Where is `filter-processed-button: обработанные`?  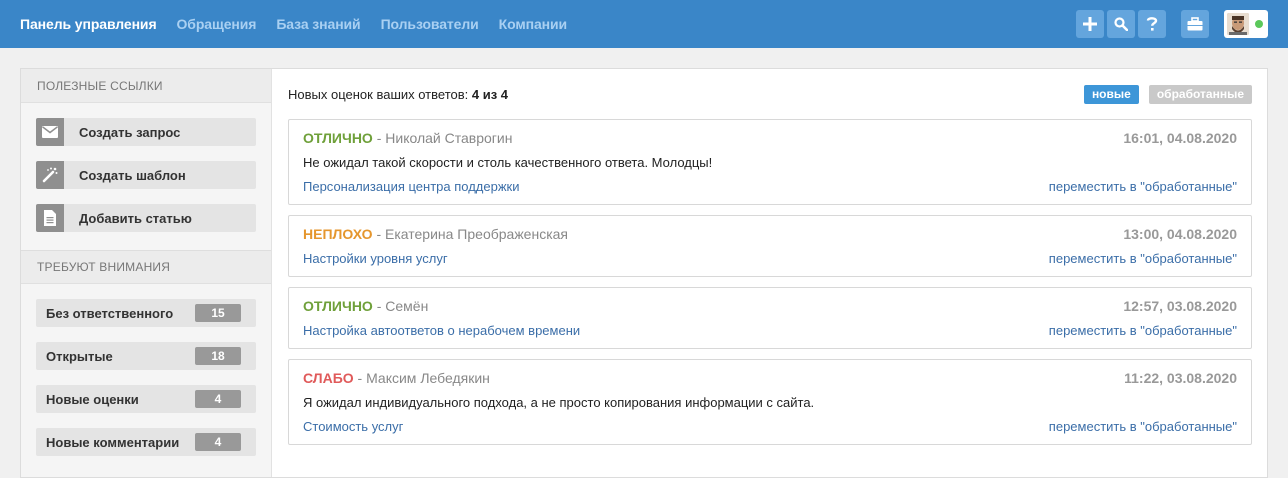 filter-processed-button: обработанные is located at coordinates (1200, 94).